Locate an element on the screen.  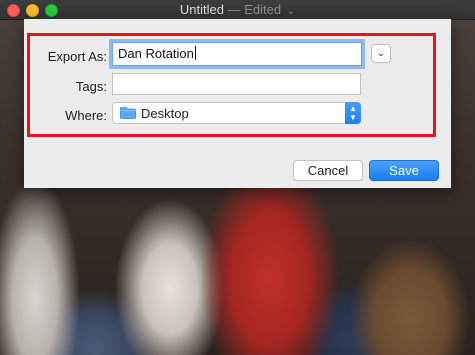
where-location-select: Desktop ▲ ▼ is located at coordinates (236, 113).